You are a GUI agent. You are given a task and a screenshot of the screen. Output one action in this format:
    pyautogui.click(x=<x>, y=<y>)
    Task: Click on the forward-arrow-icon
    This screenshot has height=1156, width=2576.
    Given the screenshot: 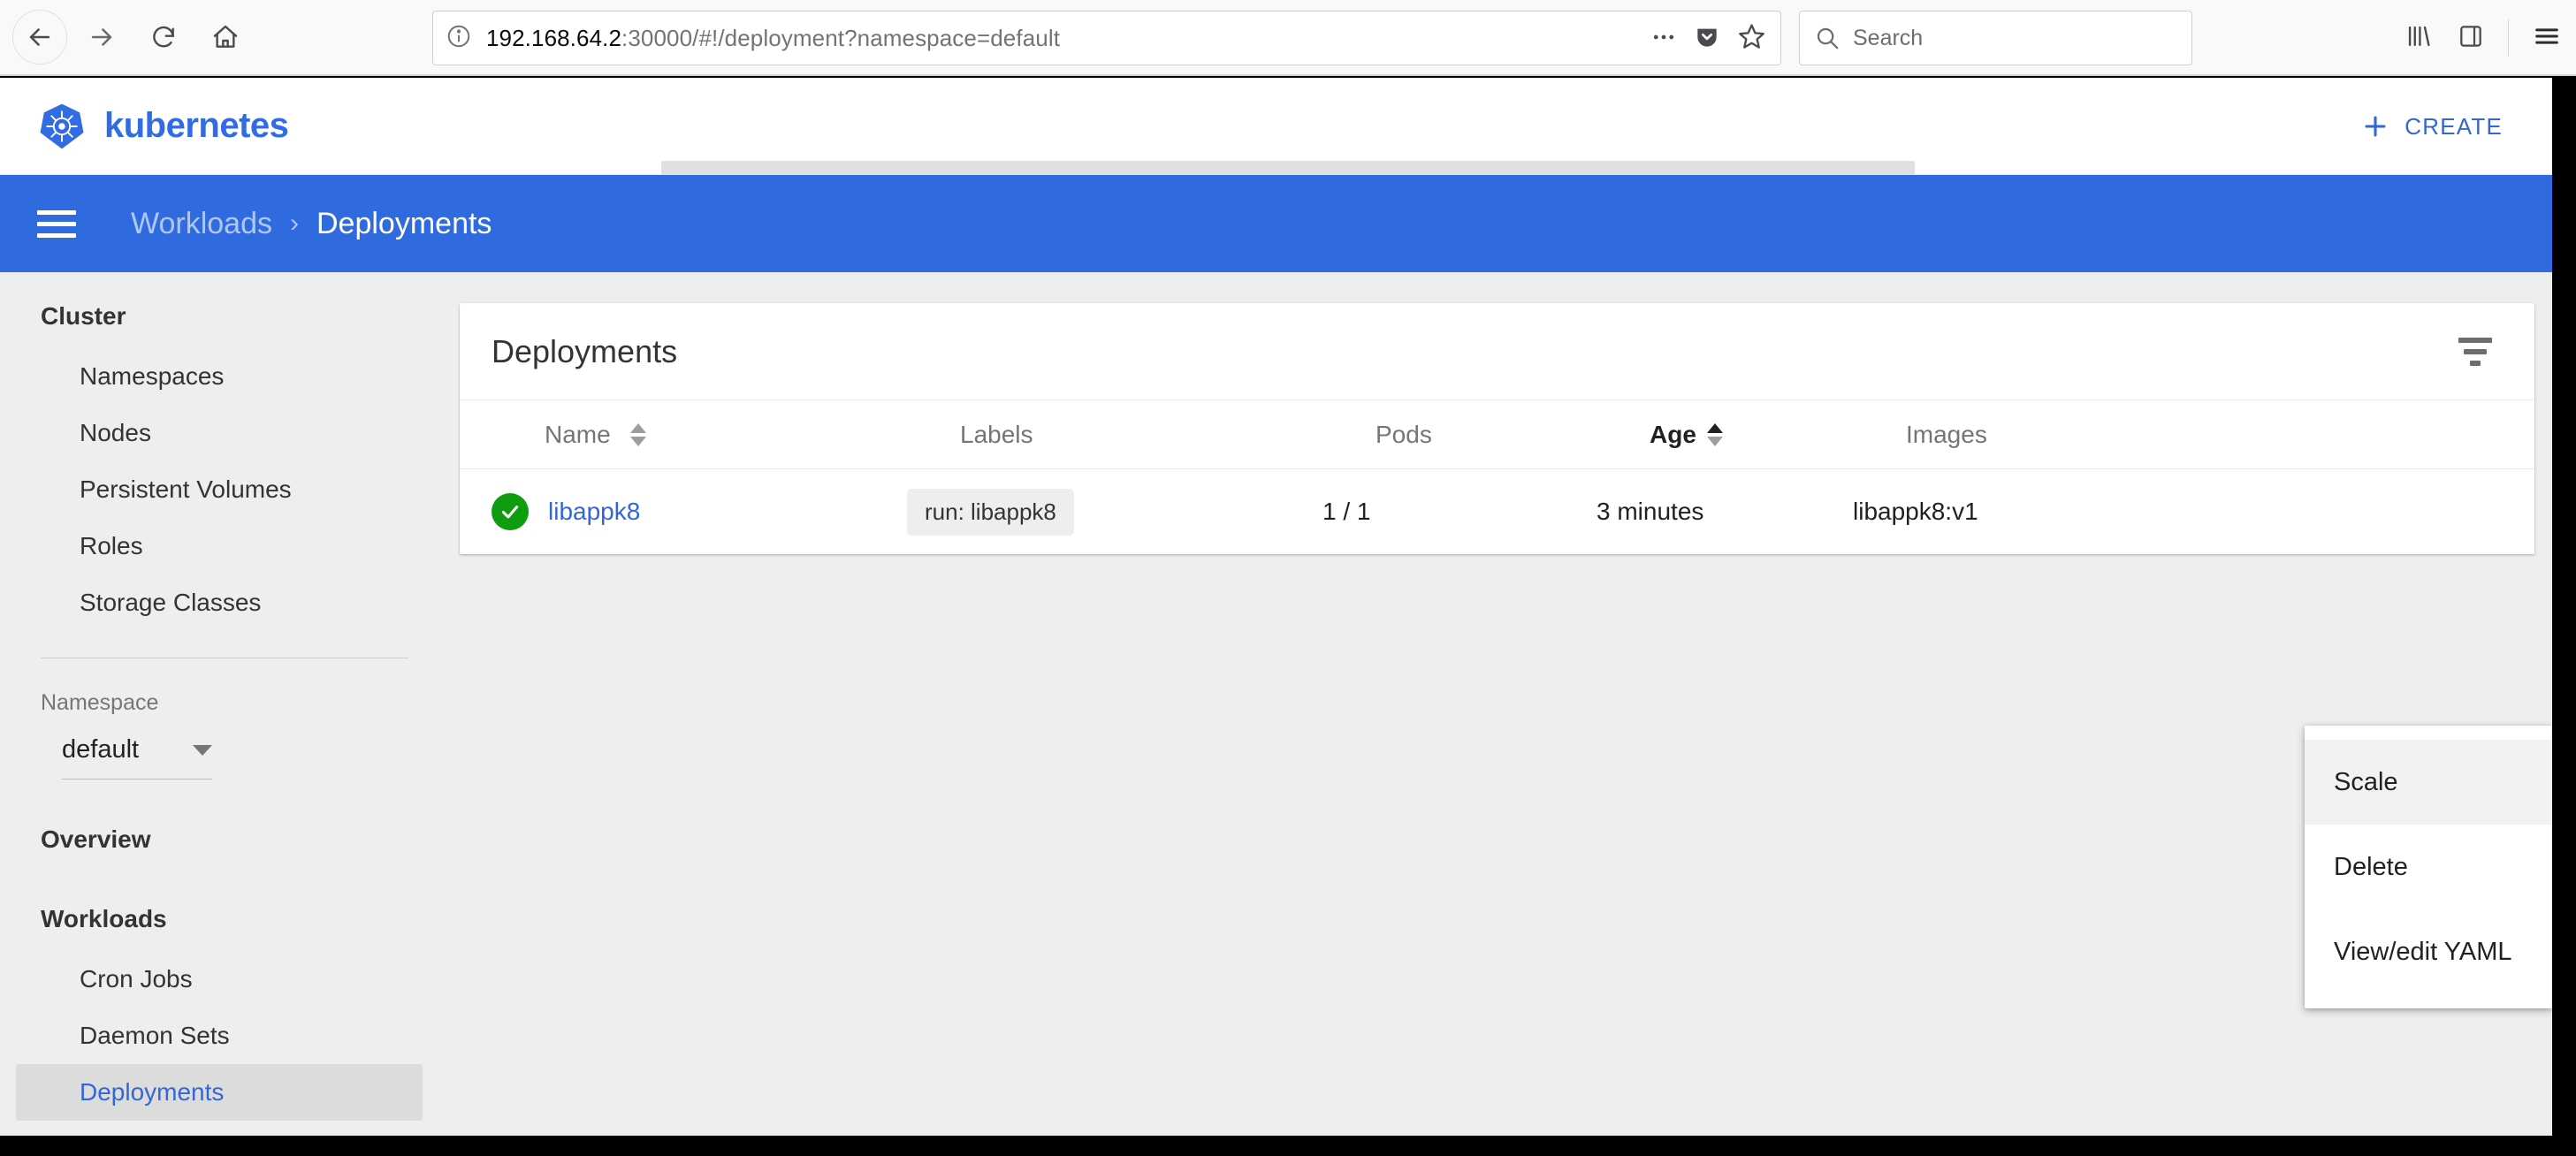 What is the action you would take?
    pyautogui.click(x=101, y=37)
    